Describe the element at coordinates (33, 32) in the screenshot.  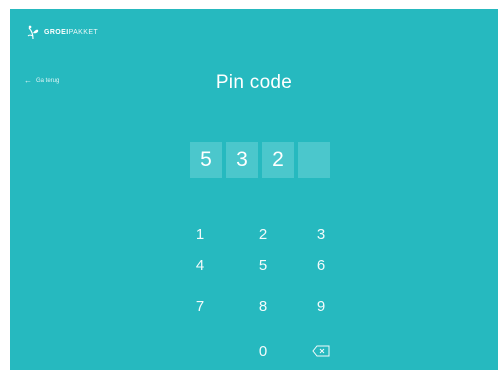
I see `sprout-logo-icon` at that location.